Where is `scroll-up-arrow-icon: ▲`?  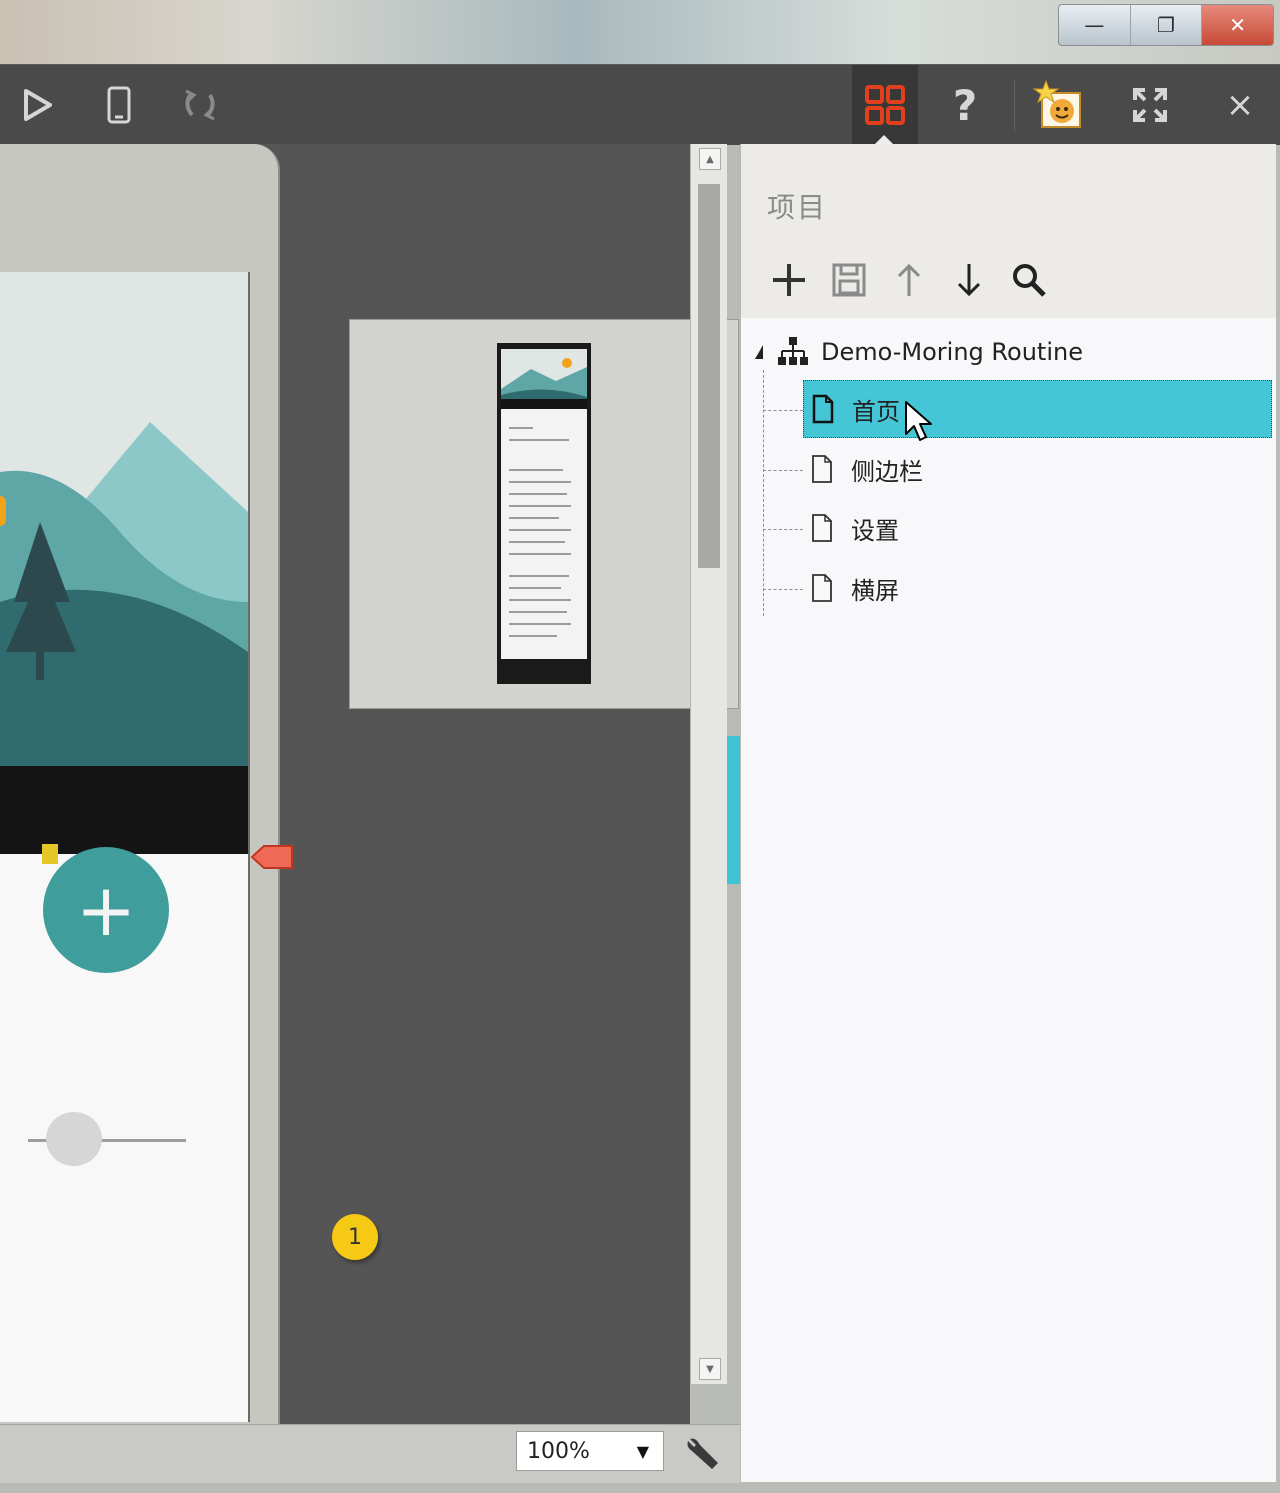 scroll-up-arrow-icon: ▲ is located at coordinates (710, 159).